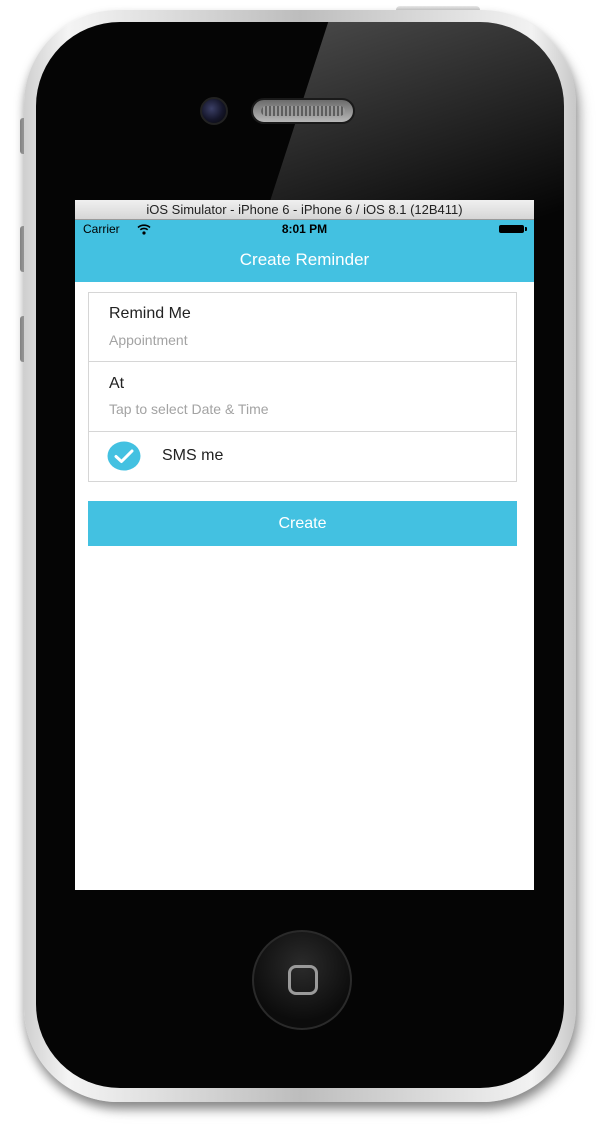 The image size is (602, 1125). I want to click on nav-bar: Create Reminder, so click(304, 260).